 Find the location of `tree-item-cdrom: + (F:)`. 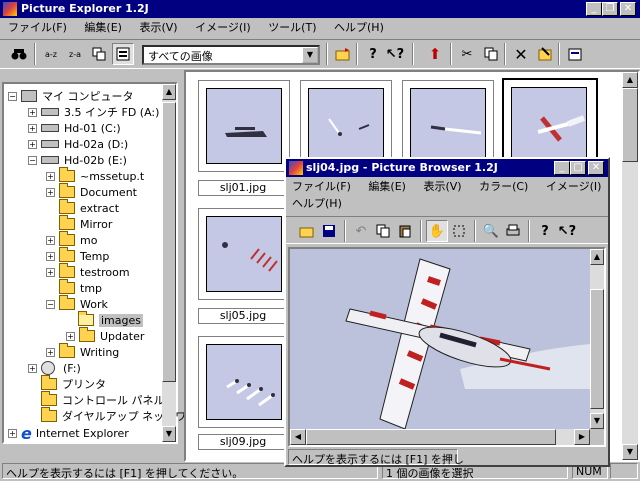

tree-item-cdrom: + (F:) is located at coordinates (54, 368).